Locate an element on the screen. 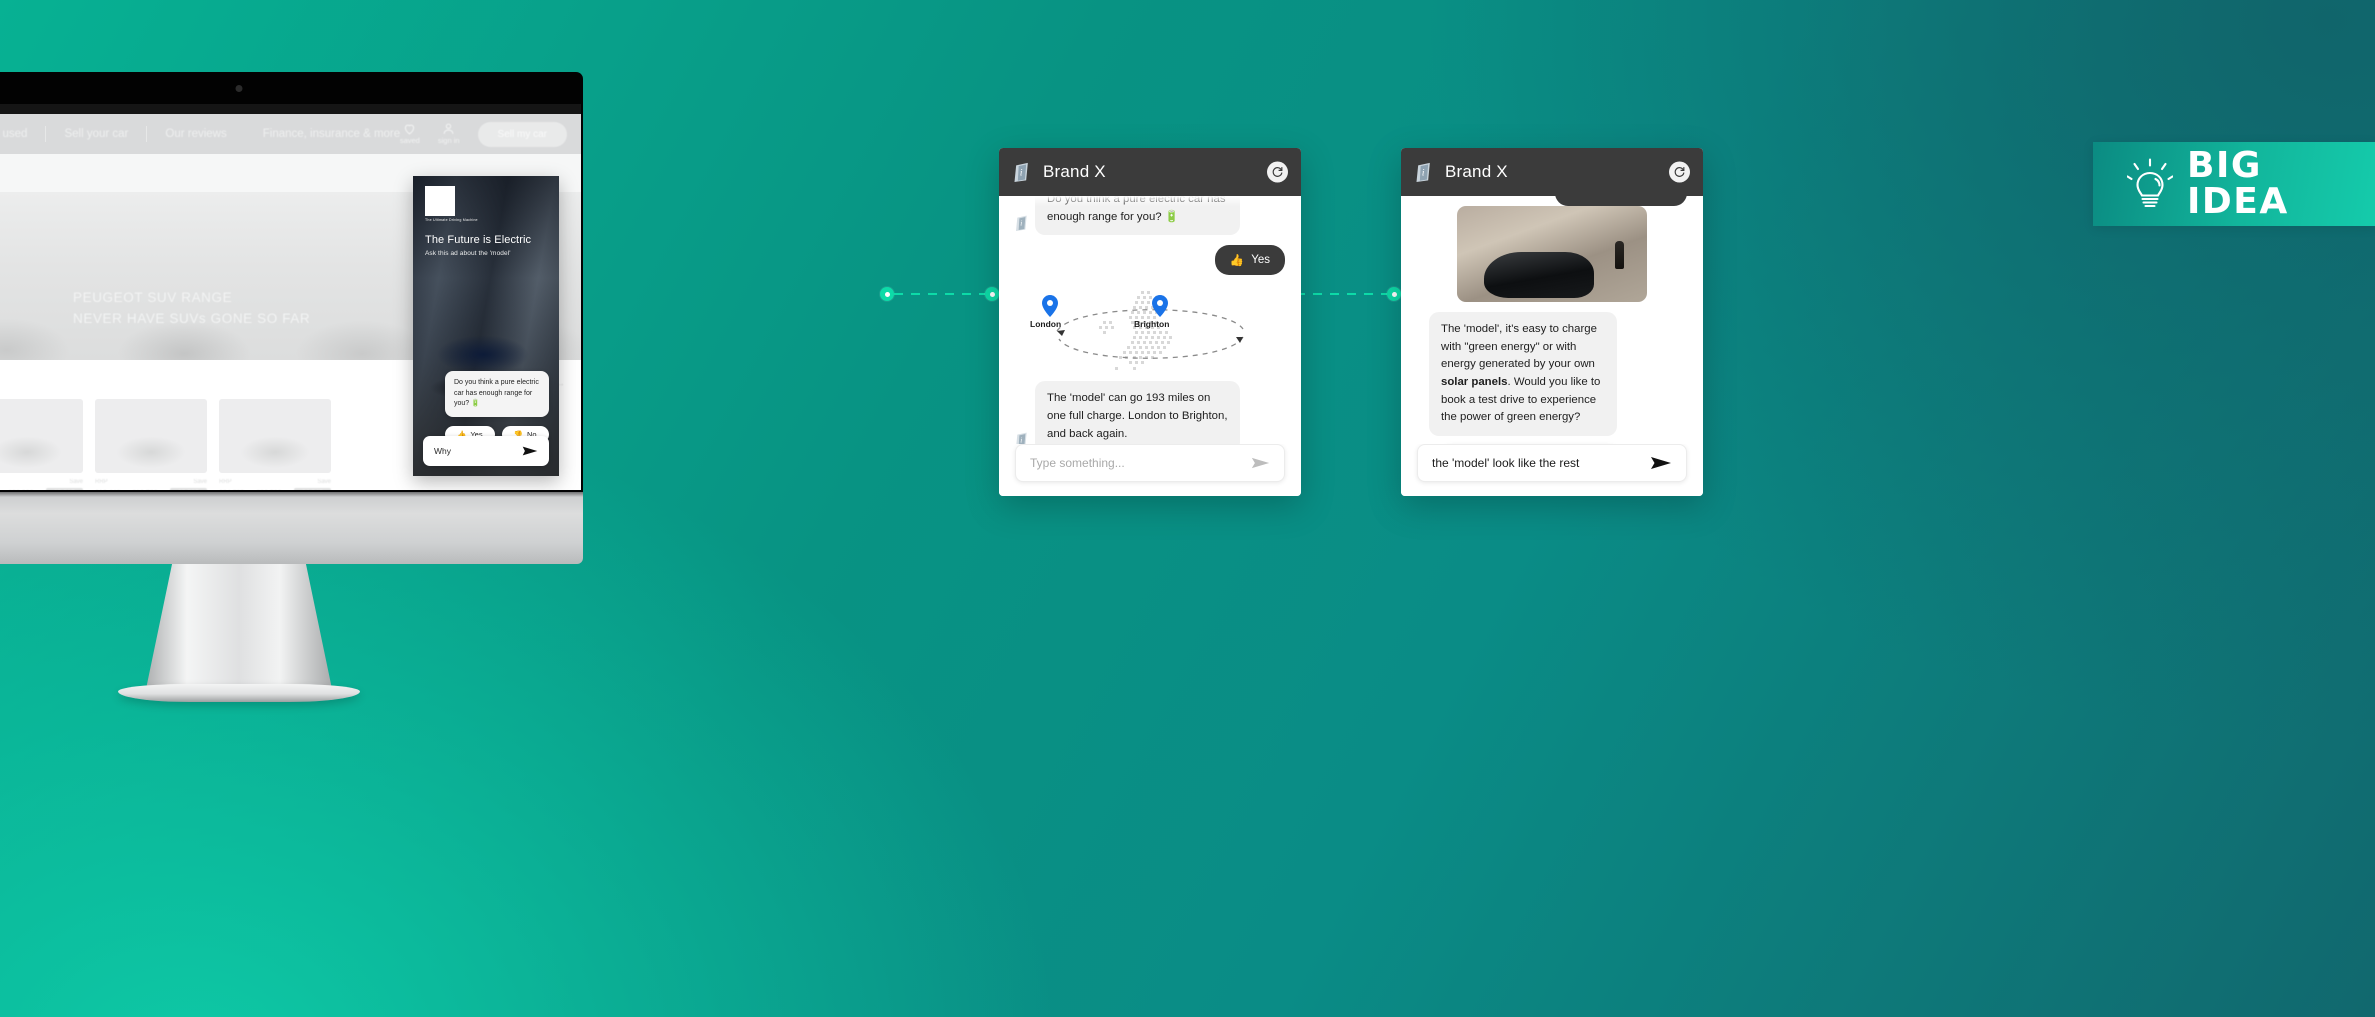 This screenshot has height=1017, width=2375. big-idea-label: BIG IDEA is located at coordinates (2238, 183).